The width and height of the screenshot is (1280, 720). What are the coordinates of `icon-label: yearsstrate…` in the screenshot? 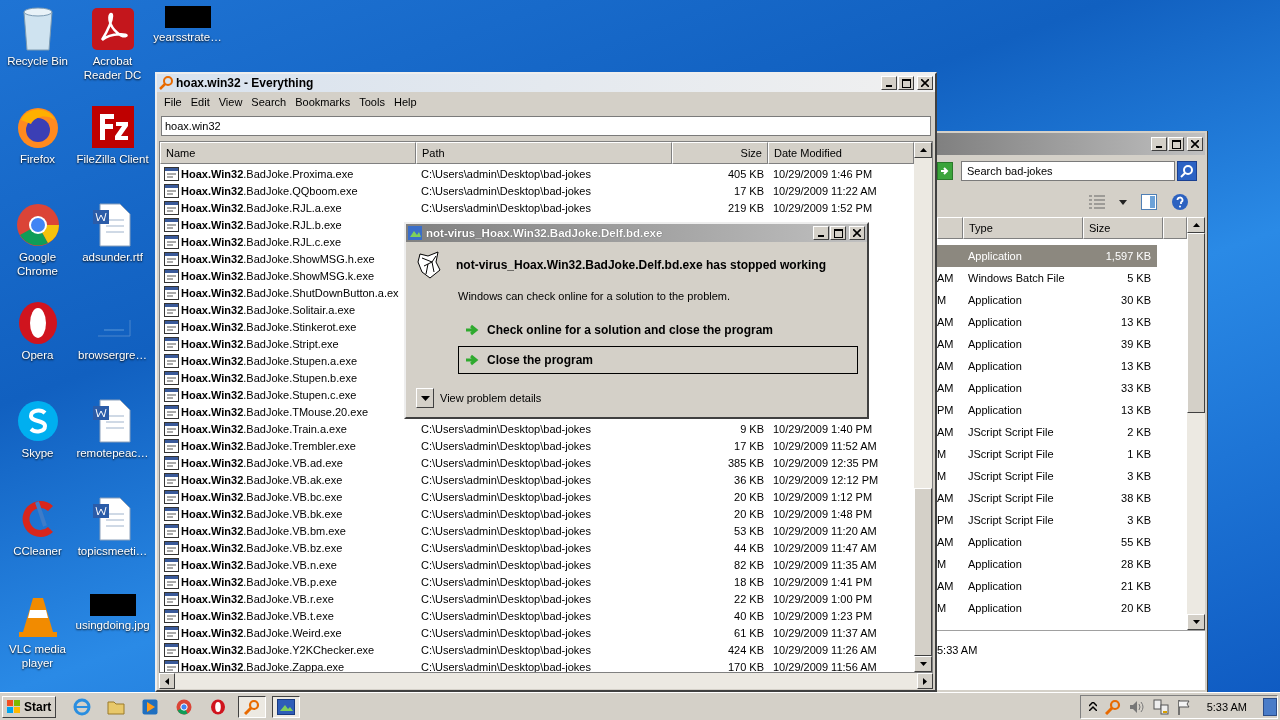 It's located at (187, 37).